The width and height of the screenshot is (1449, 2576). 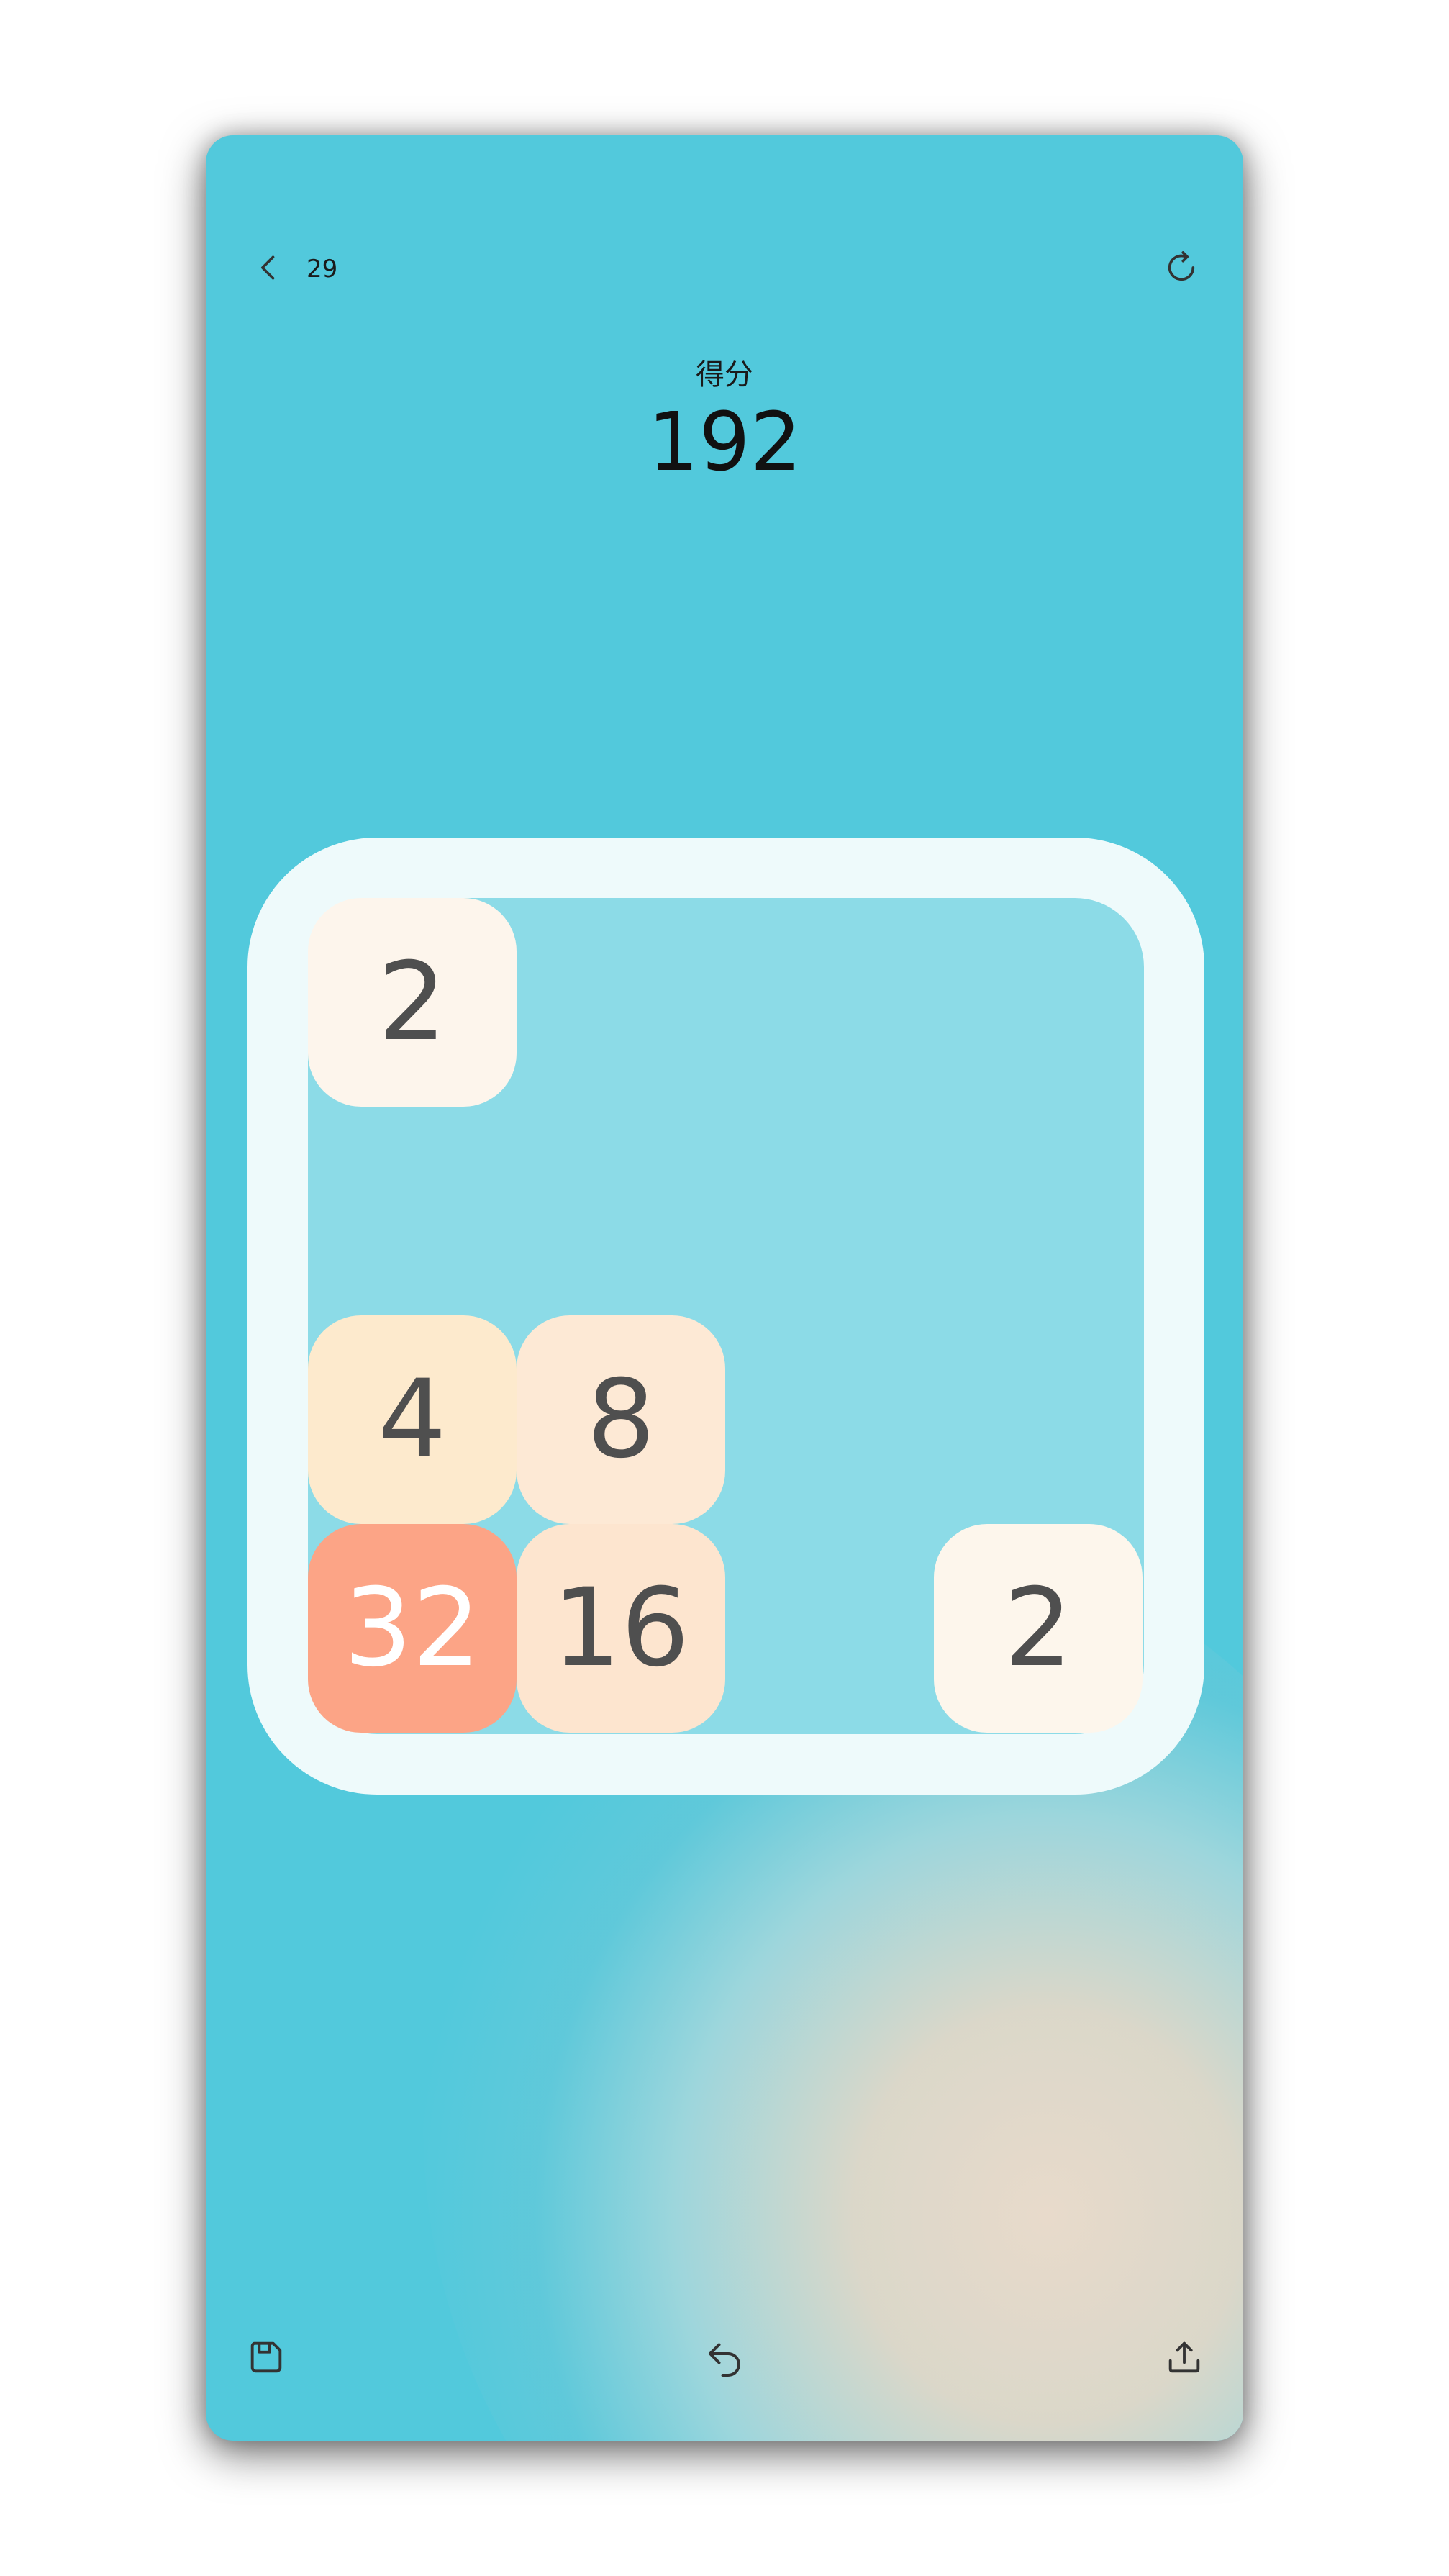 I want to click on undo-icon, so click(x=725, y=2360).